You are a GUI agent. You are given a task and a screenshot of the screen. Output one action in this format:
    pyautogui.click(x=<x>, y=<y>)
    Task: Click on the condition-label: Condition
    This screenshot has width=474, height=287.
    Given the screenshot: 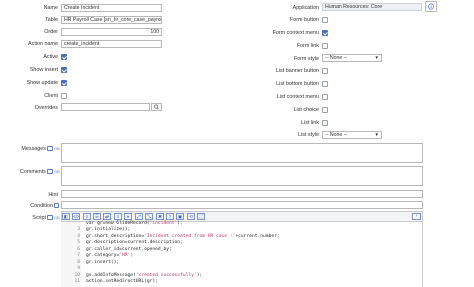 What is the action you would take?
    pyautogui.click(x=41, y=206)
    